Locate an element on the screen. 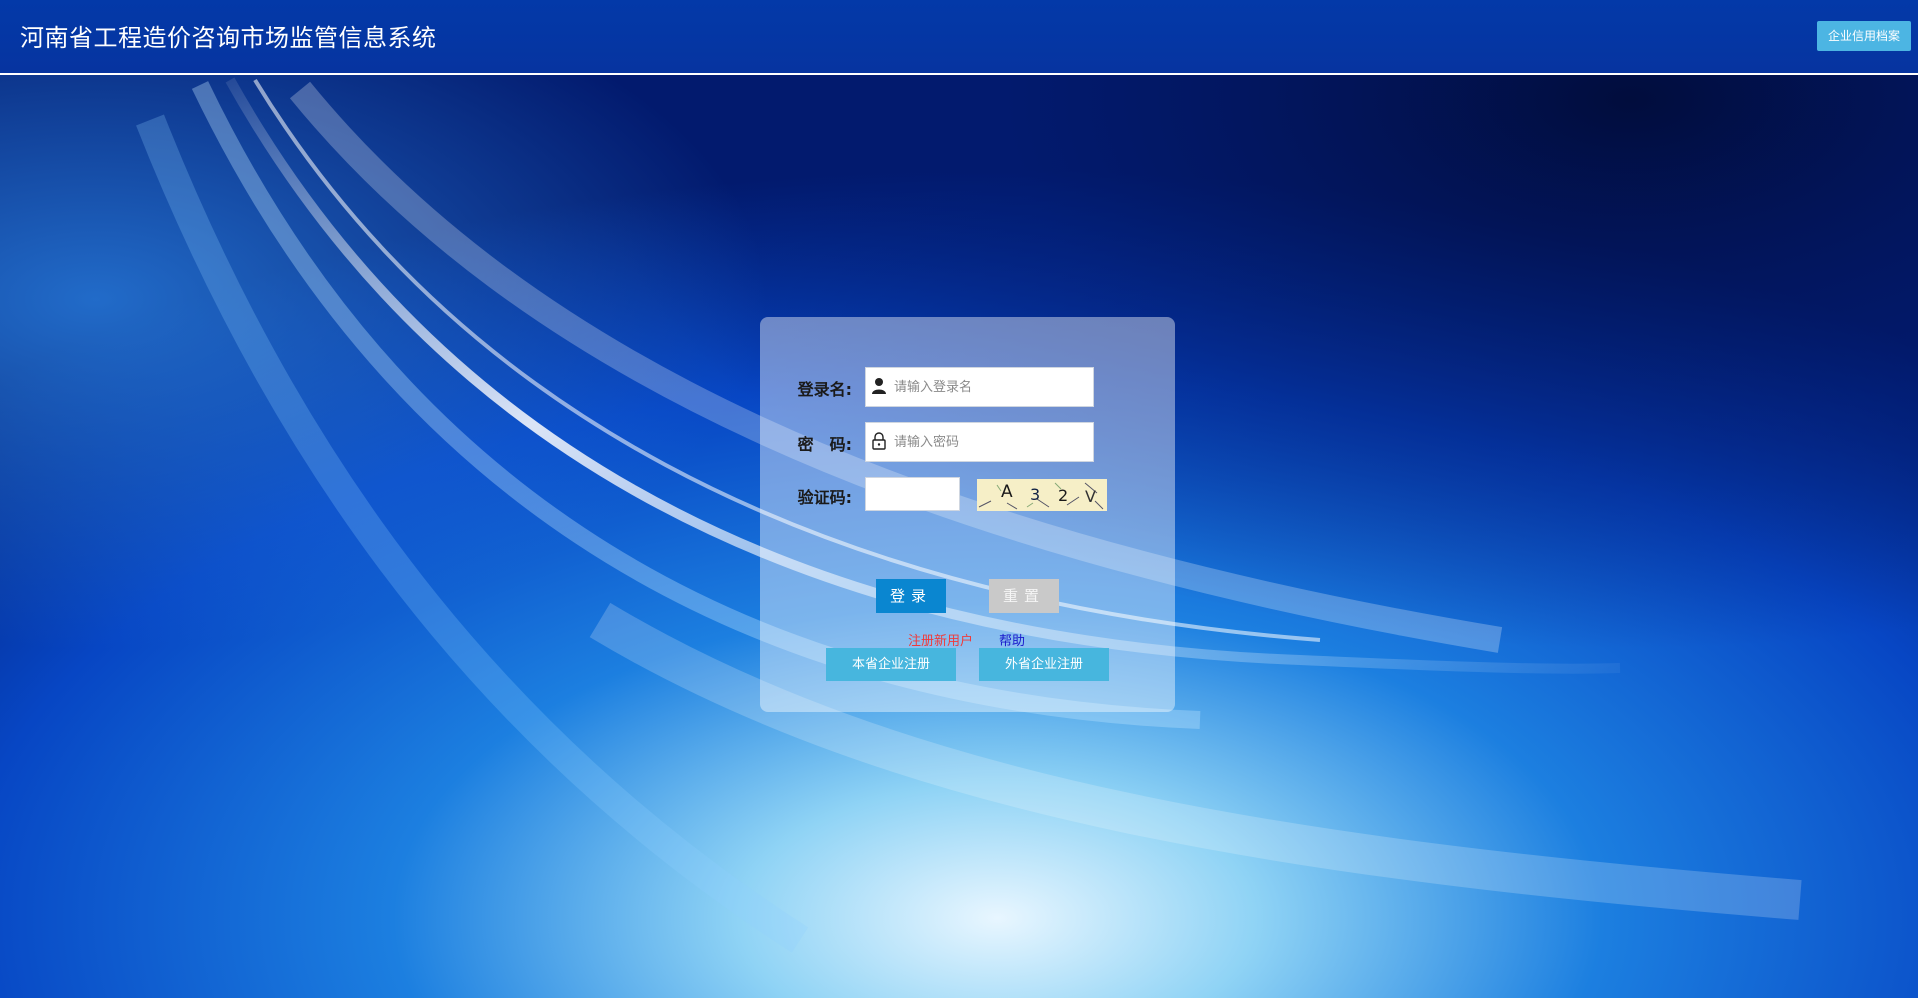 The height and width of the screenshot is (998, 1918). password-field is located at coordinates (979, 442).